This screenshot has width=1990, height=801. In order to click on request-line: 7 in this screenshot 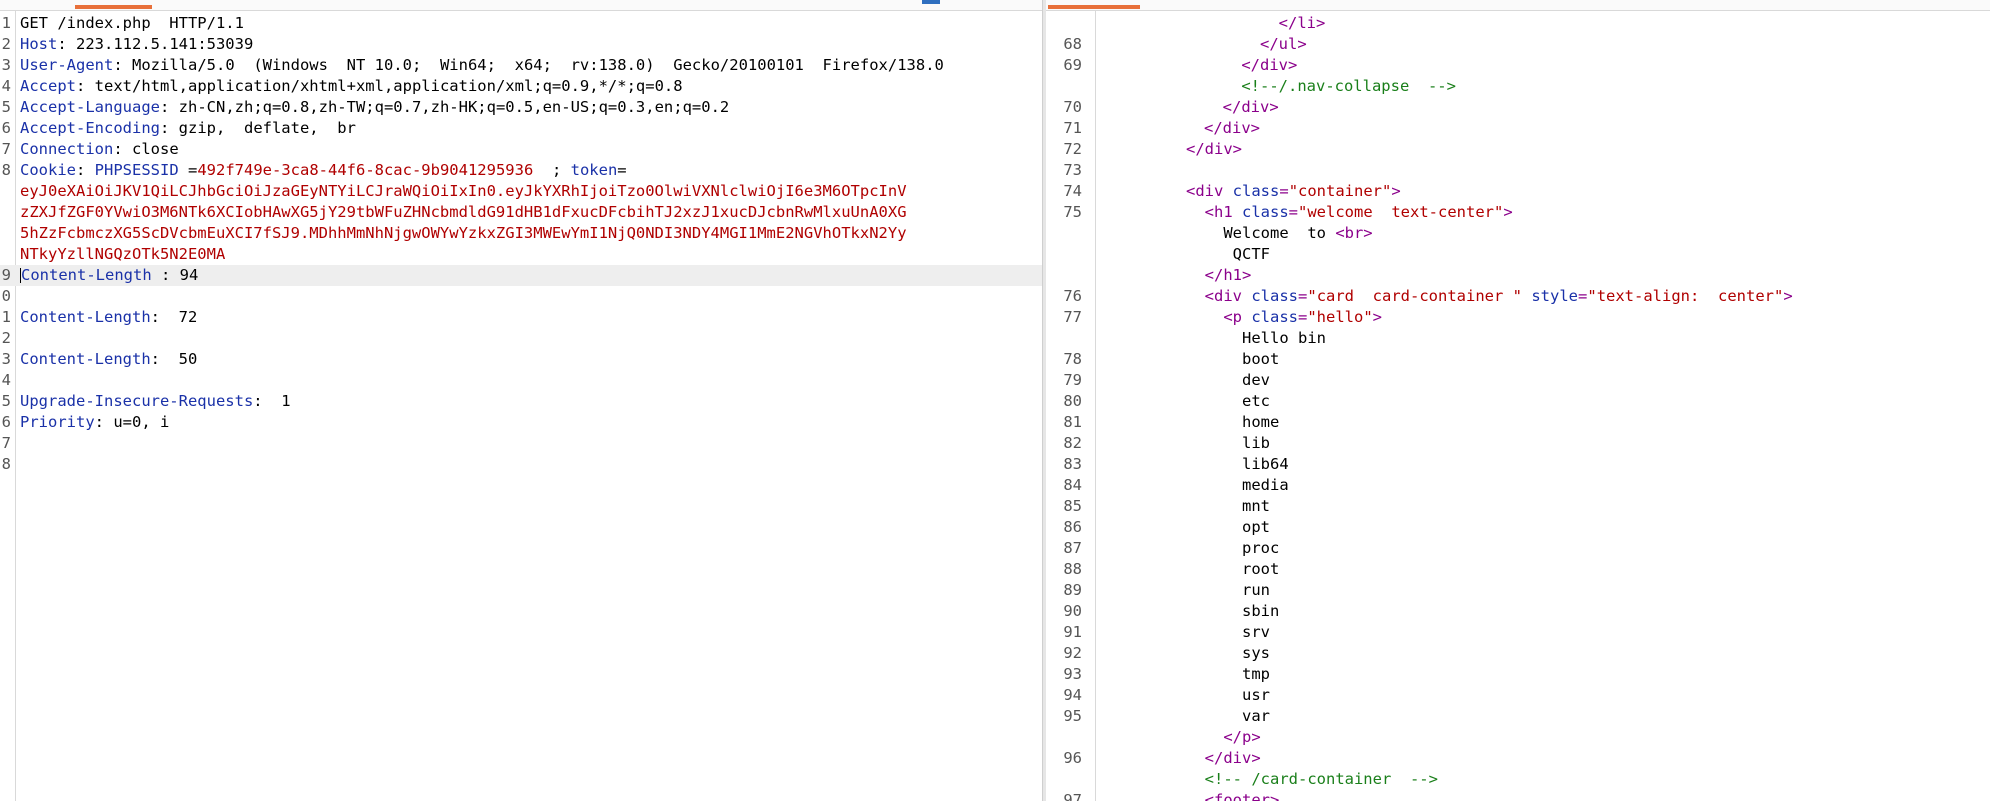, I will do `click(521, 443)`.